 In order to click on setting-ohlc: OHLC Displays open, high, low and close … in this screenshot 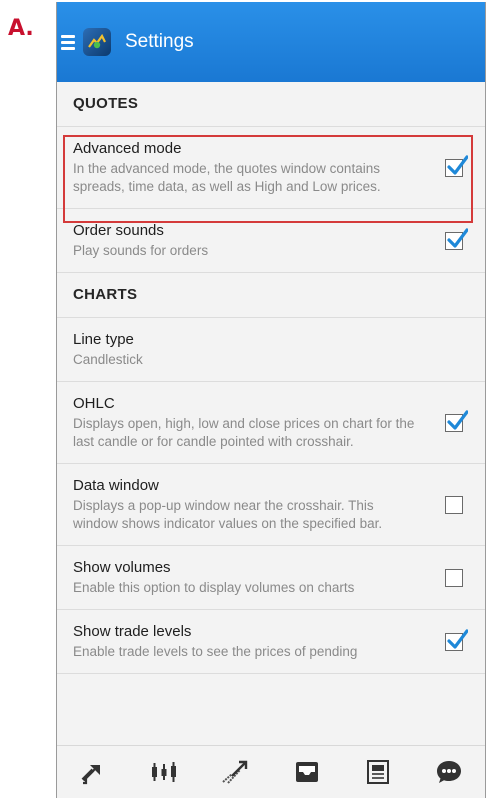, I will do `click(271, 423)`.